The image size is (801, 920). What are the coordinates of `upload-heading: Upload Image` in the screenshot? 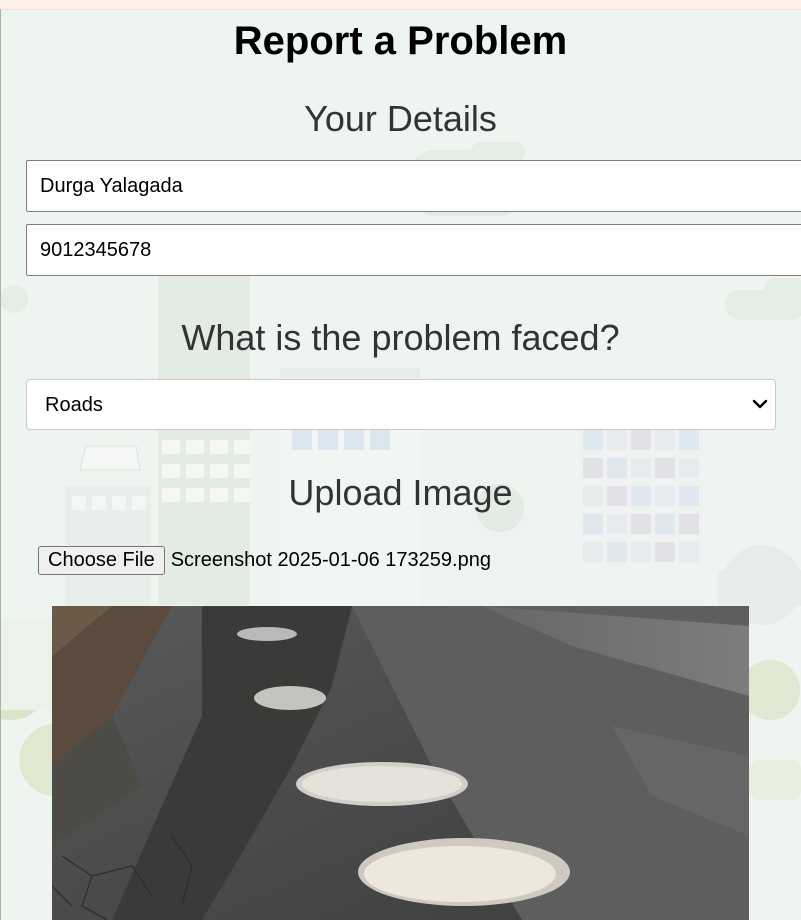 It's located at (400, 492).